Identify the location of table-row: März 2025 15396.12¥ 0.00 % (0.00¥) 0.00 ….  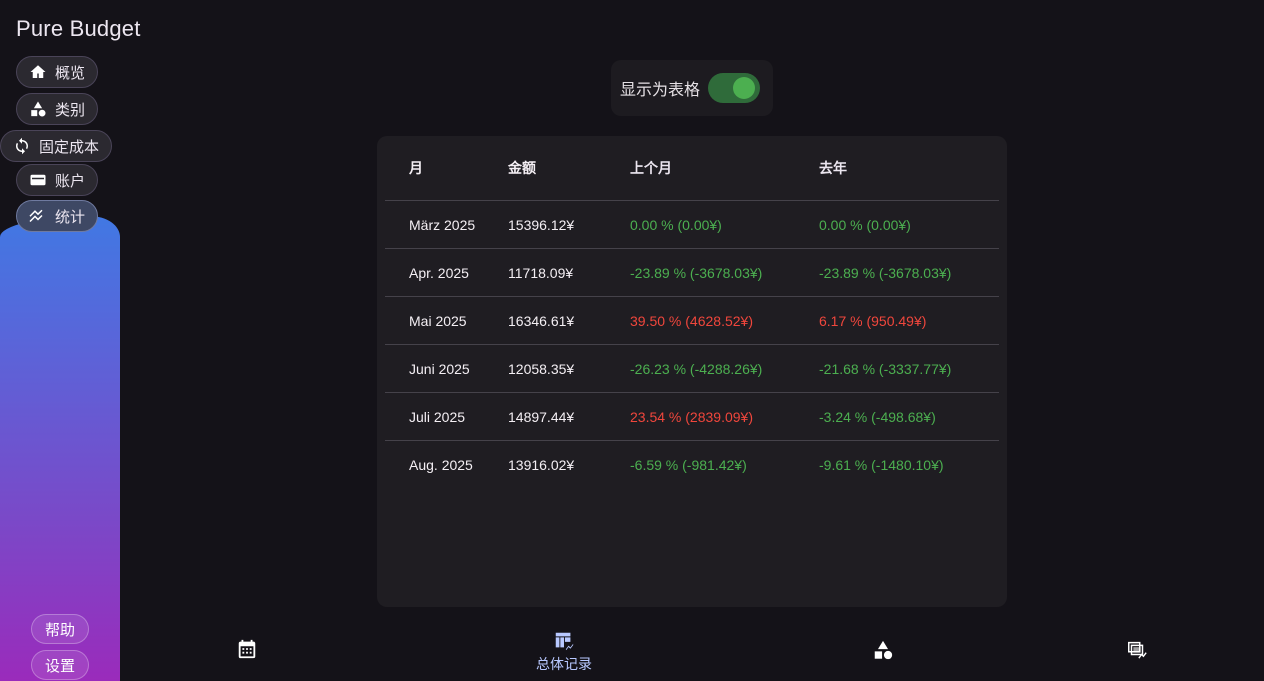
(692, 224).